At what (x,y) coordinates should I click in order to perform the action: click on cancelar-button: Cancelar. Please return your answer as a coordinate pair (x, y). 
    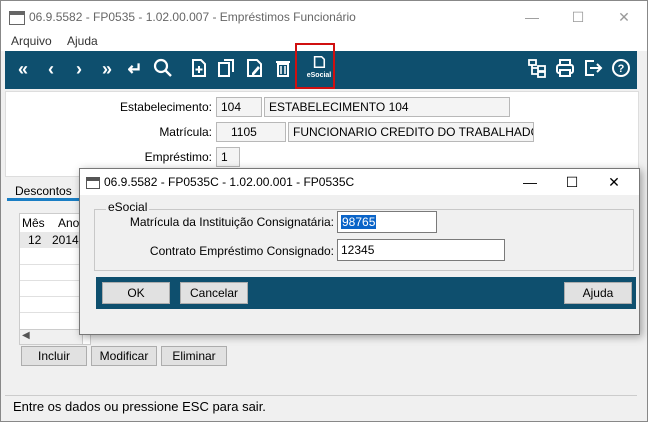
    Looking at the image, I should click on (214, 293).